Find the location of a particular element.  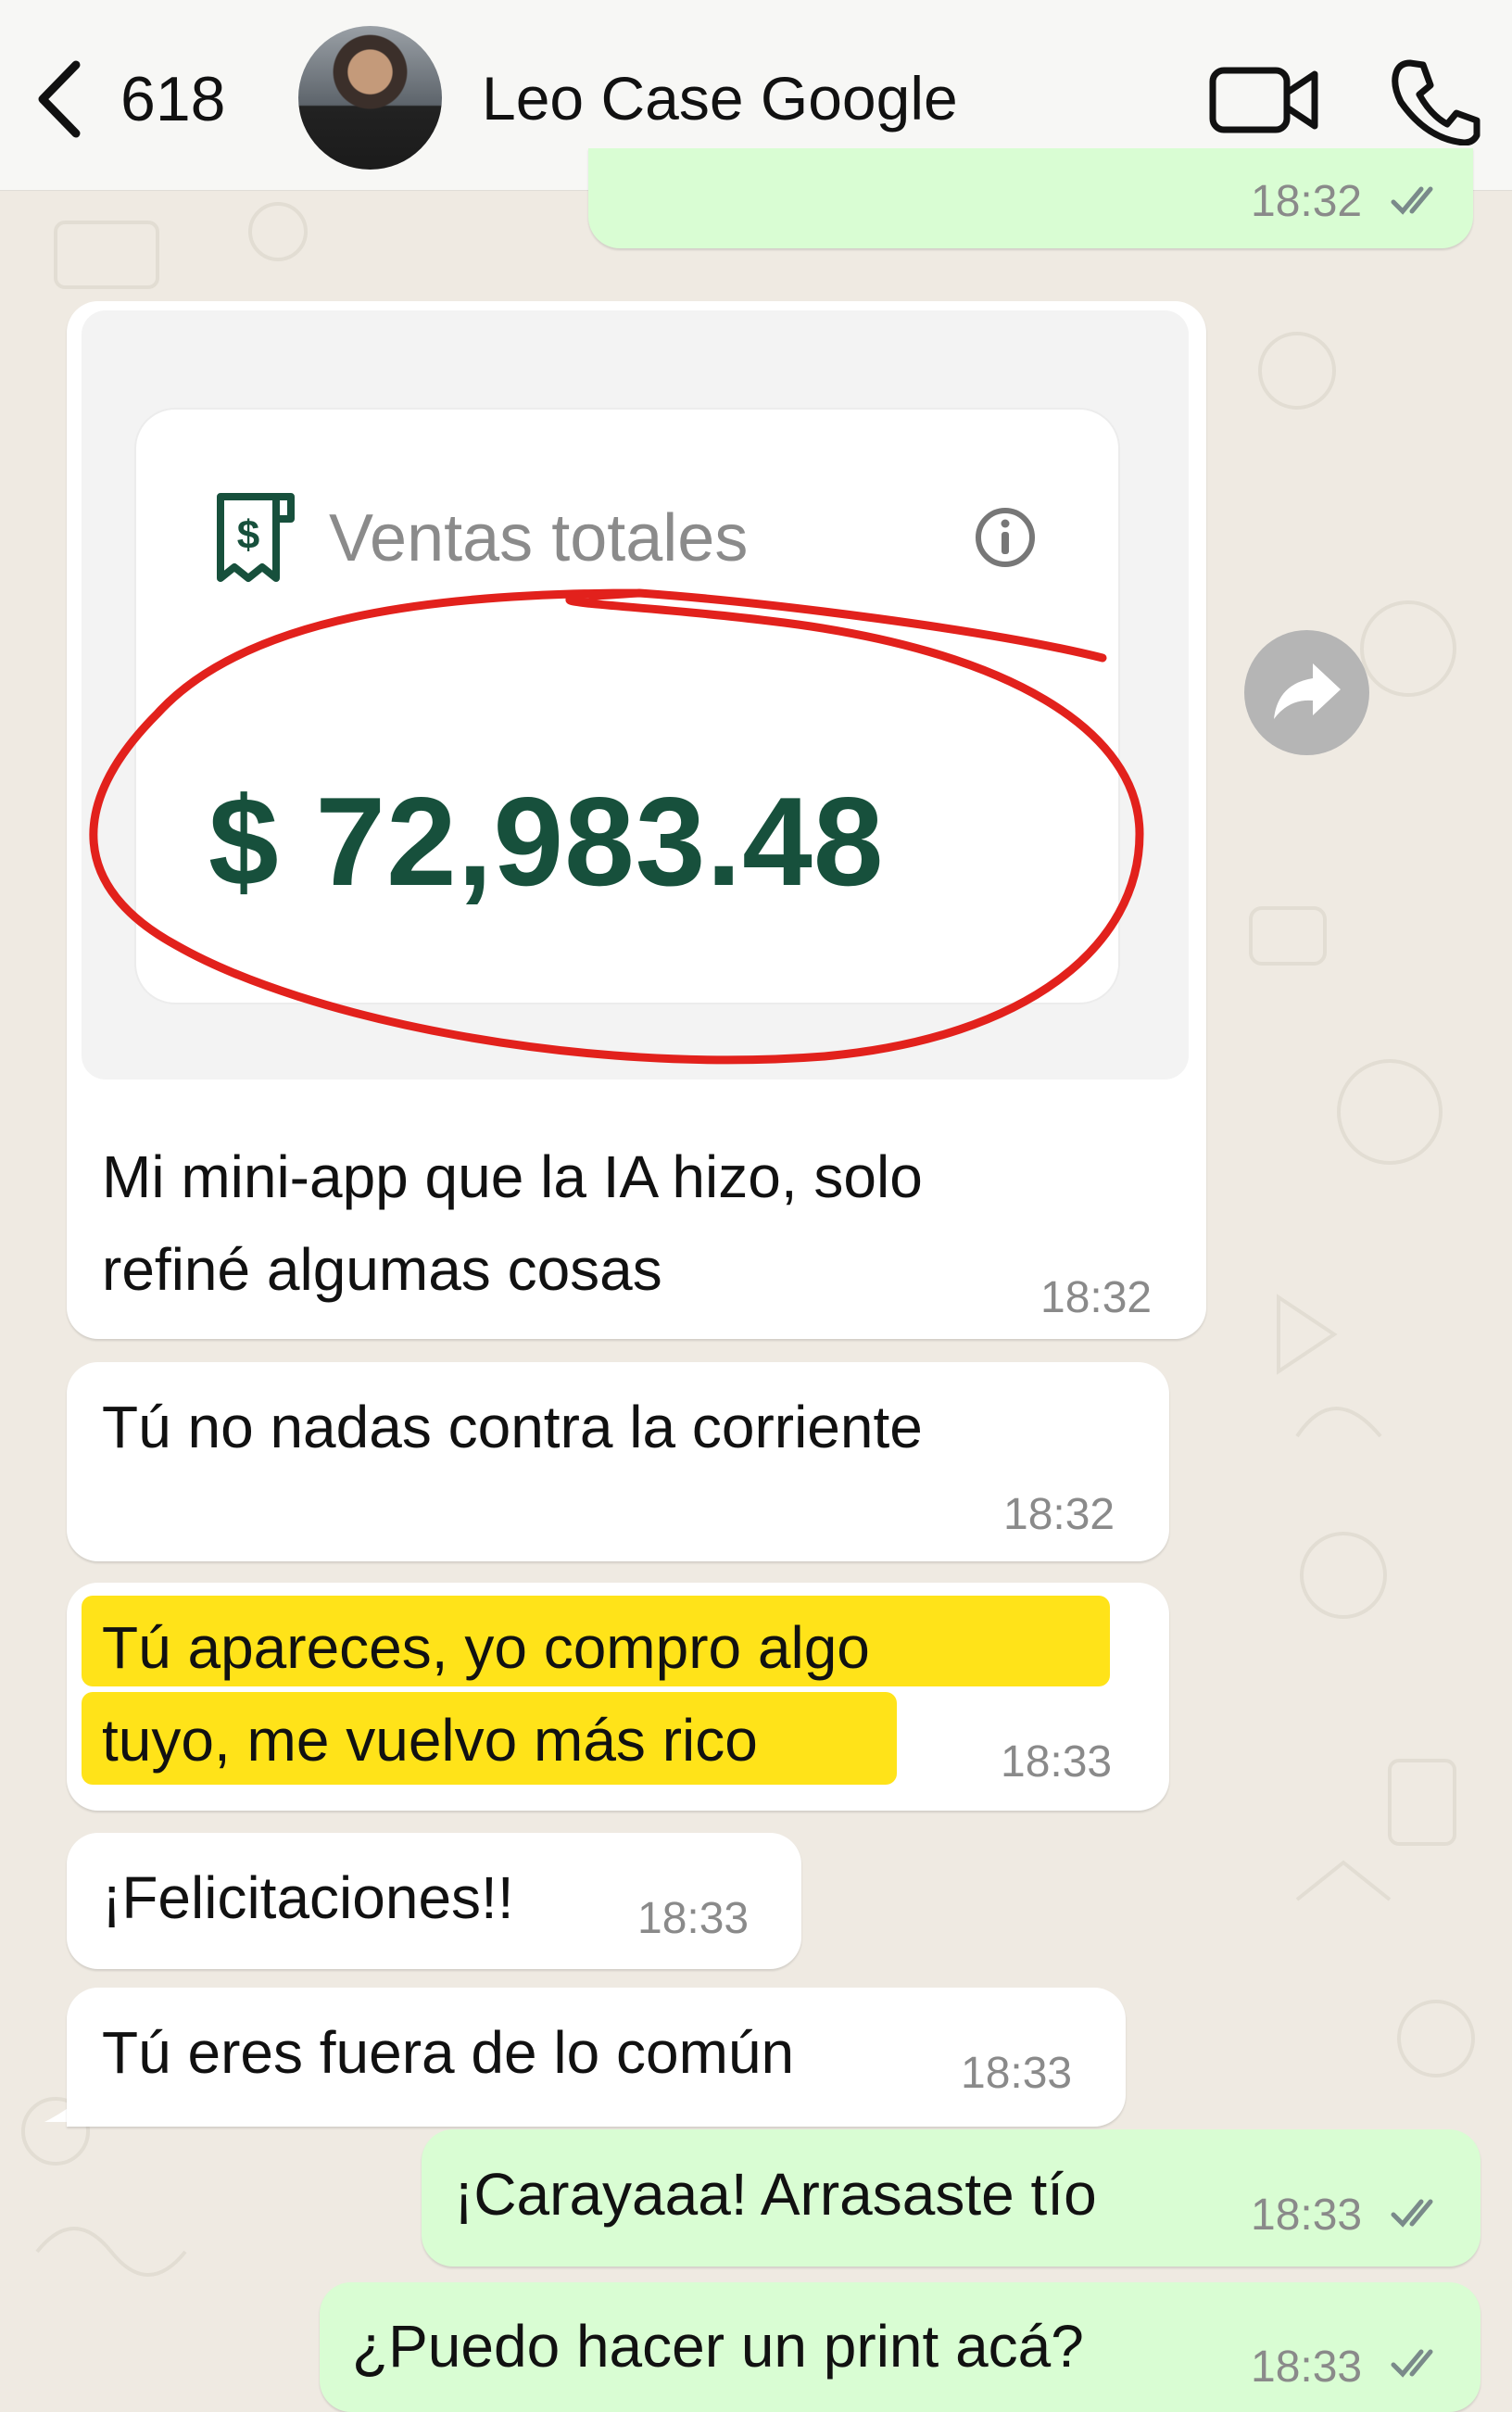

message-text: ¿Puedo hacer un print acá? is located at coordinates (718, 2346).